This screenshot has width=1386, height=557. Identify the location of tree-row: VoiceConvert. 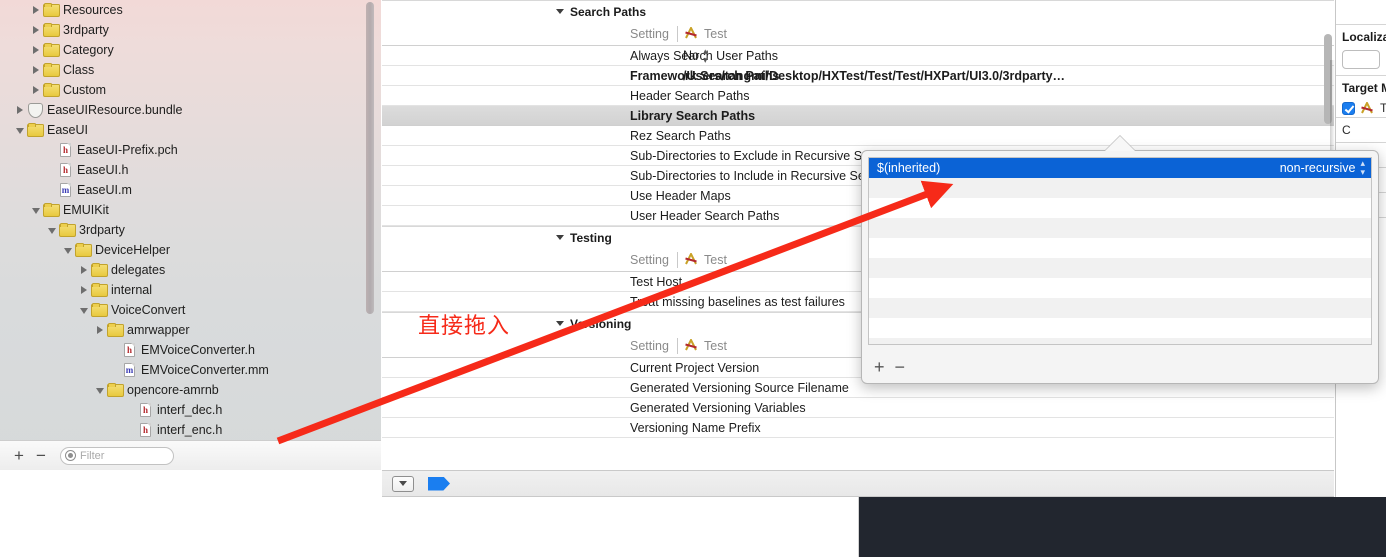
(190, 310).